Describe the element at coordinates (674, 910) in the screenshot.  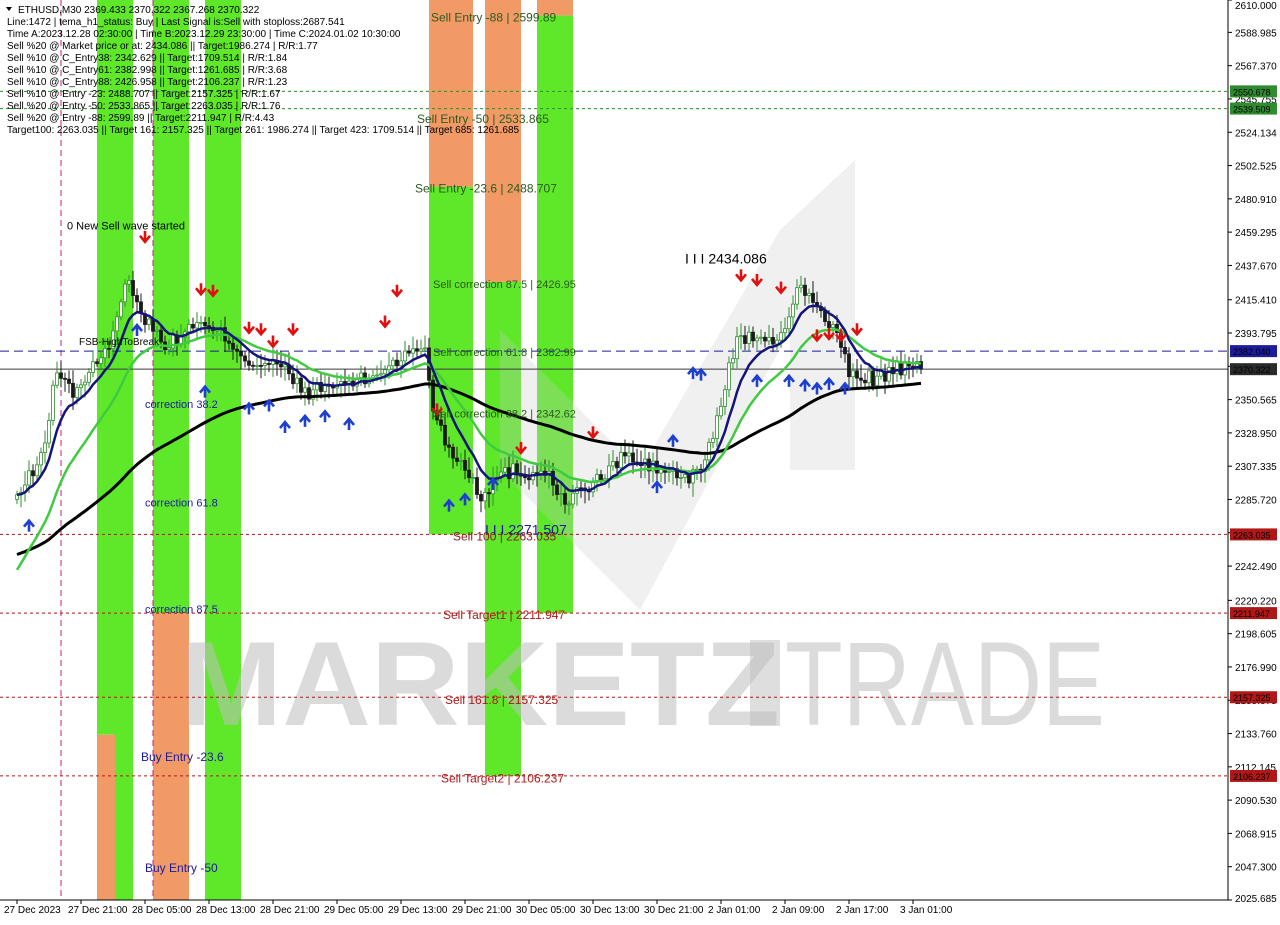
I see `x-tick-label-10: 30 Dec 21:00` at that location.